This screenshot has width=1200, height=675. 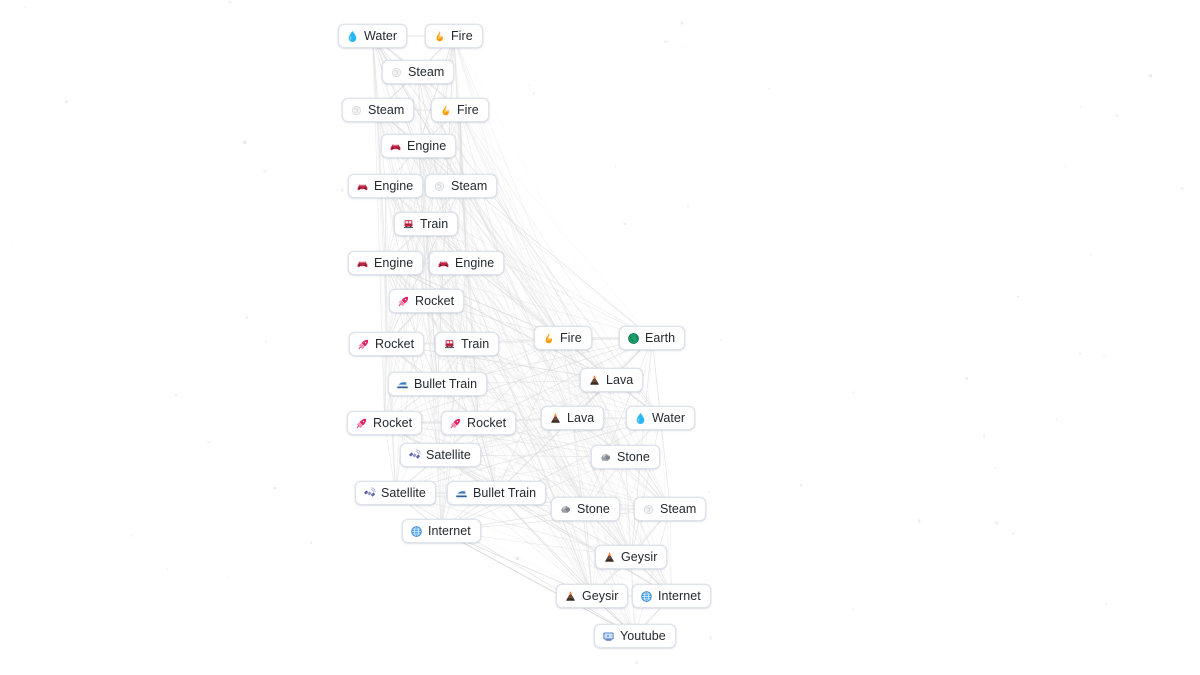 What do you see at coordinates (633, 338) in the screenshot?
I see `earth-icon` at bounding box center [633, 338].